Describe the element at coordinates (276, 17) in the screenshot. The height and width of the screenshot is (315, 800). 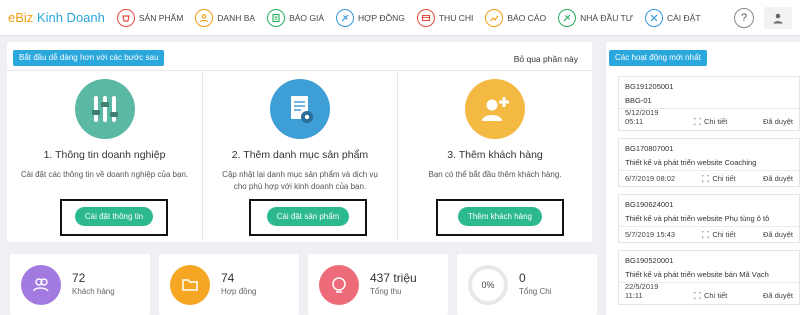
I see `quote-icon` at that location.